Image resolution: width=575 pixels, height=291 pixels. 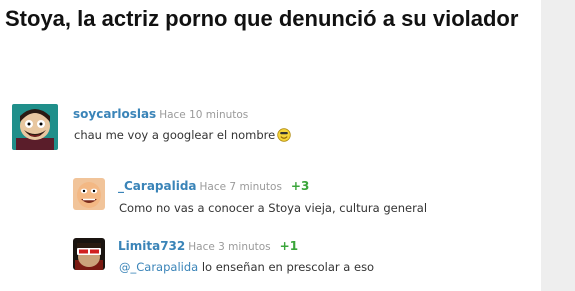 I want to click on comment-username: soycarloslas, so click(x=114, y=114).